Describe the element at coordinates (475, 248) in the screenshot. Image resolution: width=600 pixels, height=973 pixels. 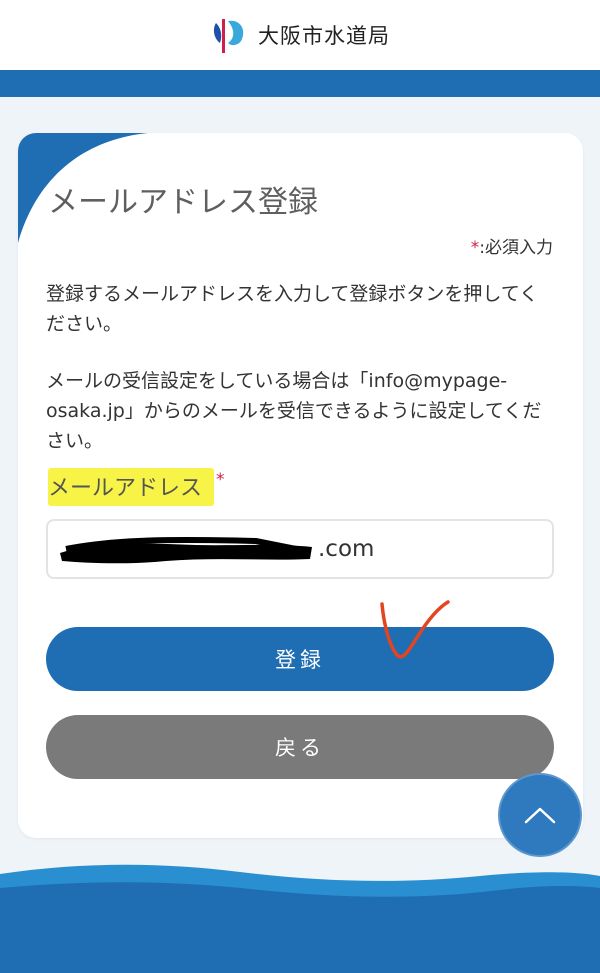
I see `required-mark: *` at that location.